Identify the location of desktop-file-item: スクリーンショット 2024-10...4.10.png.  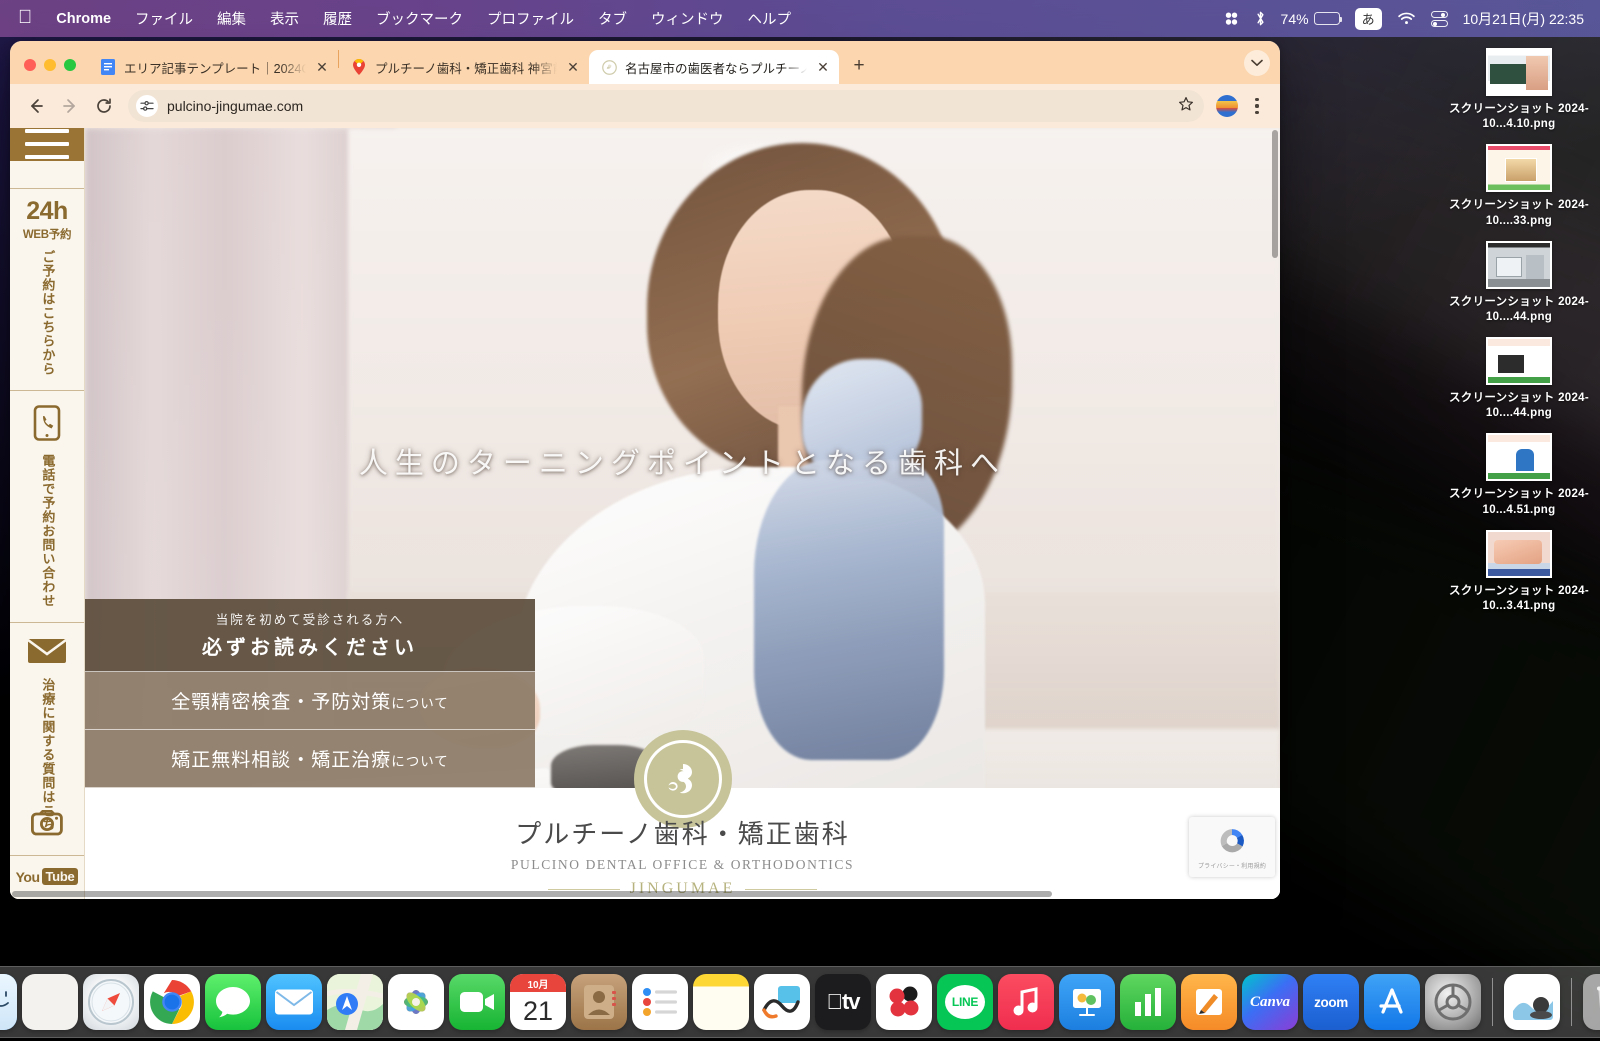
(1519, 90).